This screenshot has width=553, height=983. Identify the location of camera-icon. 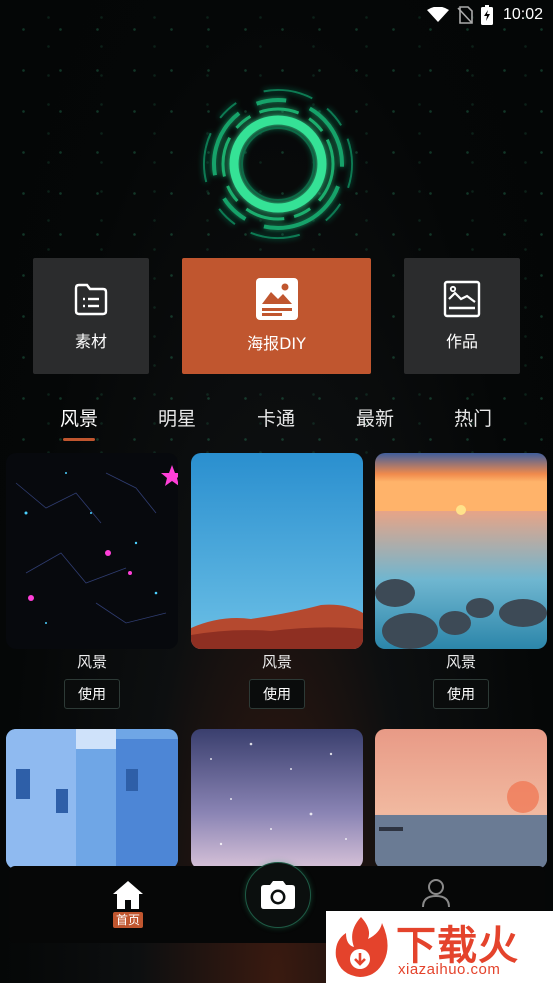
(278, 895).